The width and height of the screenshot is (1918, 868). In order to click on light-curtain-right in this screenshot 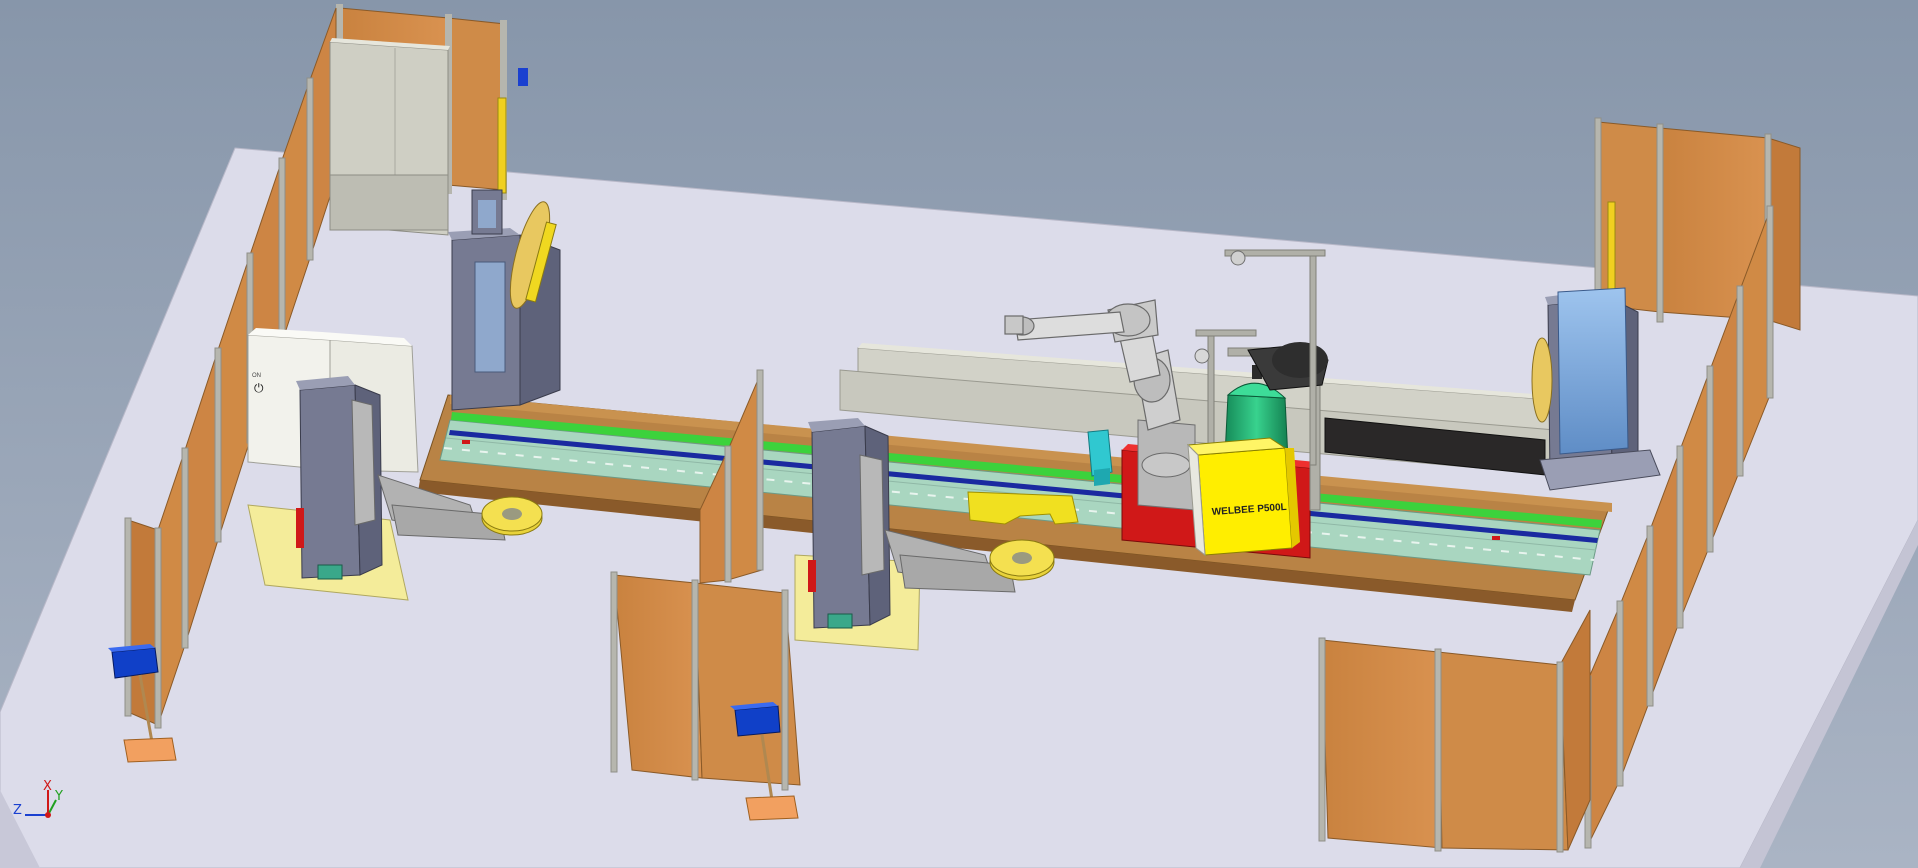, I will do `click(1611, 248)`.